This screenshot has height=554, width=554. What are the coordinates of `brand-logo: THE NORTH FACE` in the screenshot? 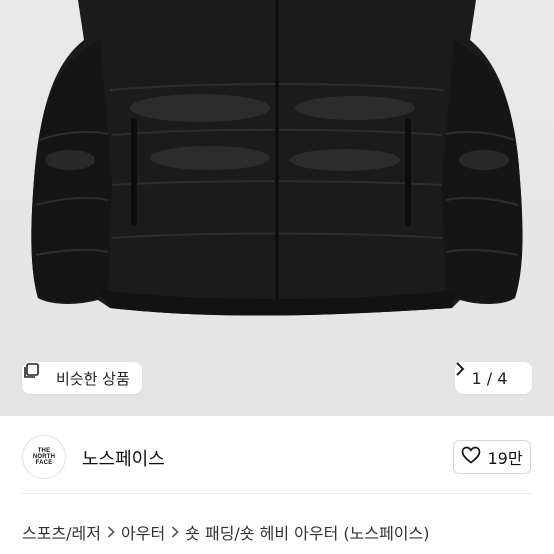 It's located at (44, 457).